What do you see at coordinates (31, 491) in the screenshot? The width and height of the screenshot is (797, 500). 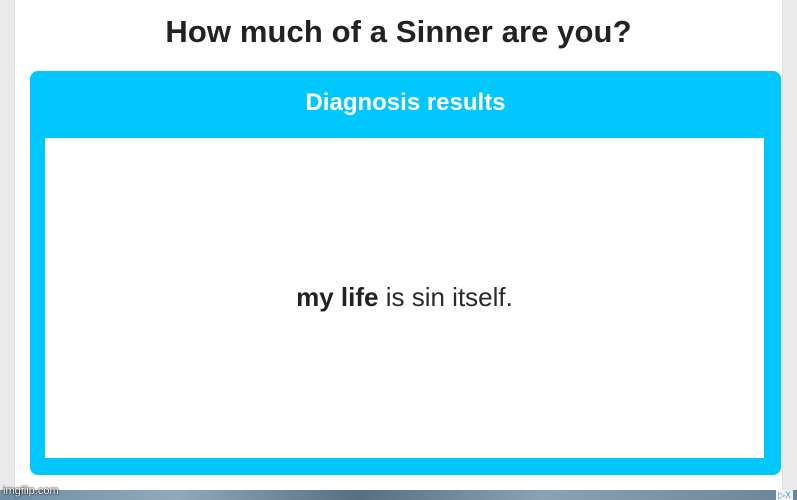 I see `imgflip-watermark: imgflip.com` at bounding box center [31, 491].